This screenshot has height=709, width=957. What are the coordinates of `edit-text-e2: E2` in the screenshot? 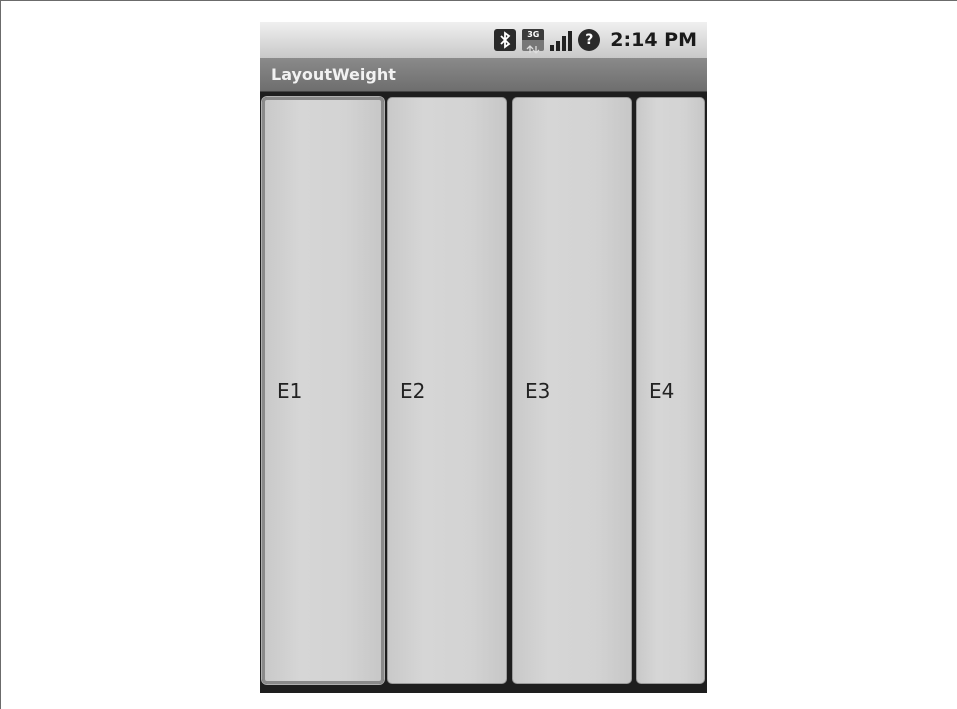 It's located at (447, 390).